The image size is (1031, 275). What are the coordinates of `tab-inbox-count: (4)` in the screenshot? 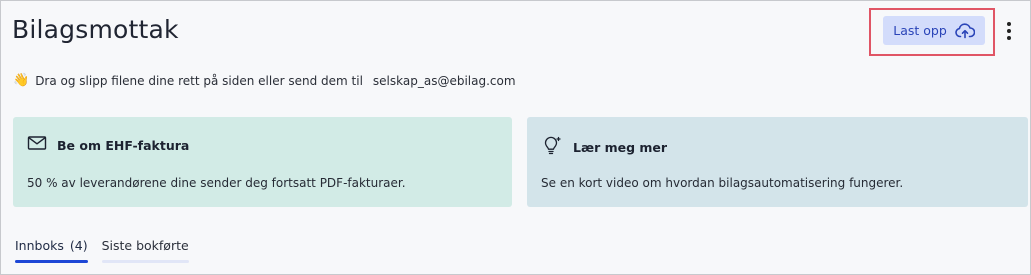 It's located at (78, 245).